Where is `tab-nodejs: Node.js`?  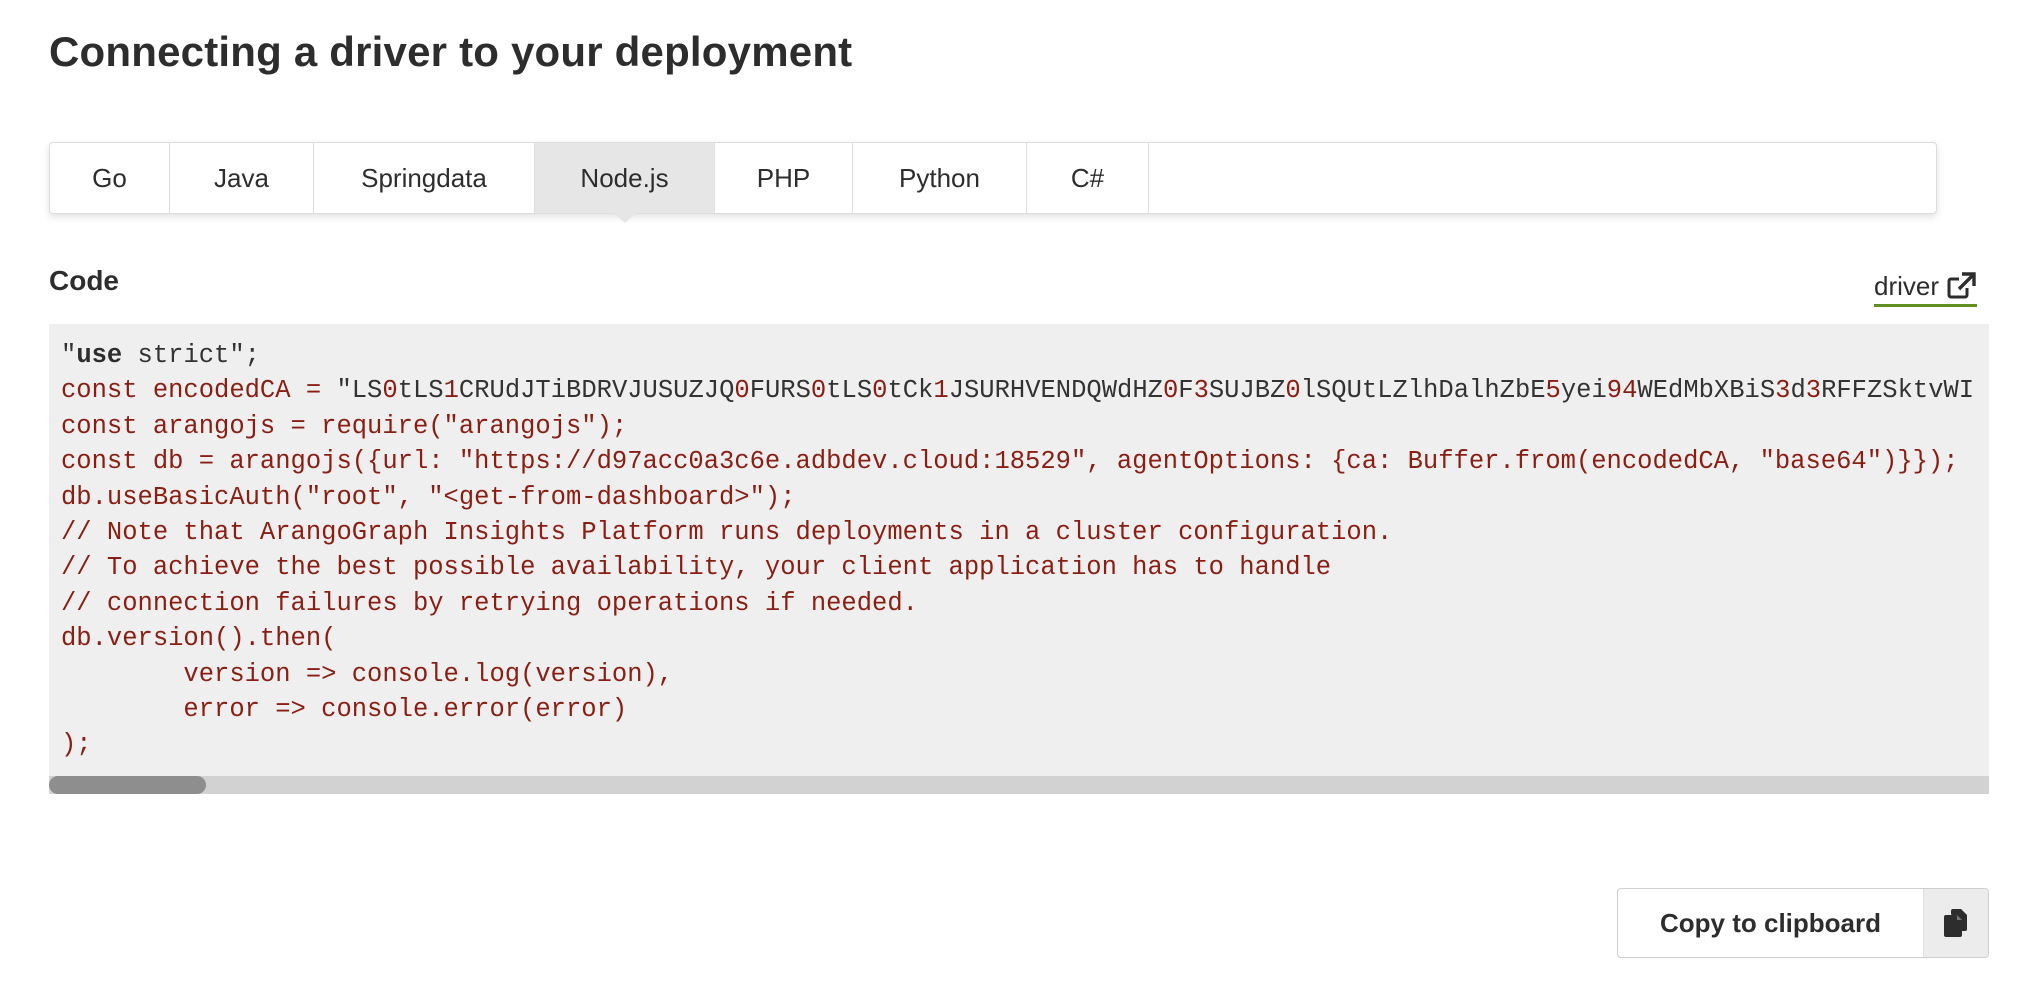 tab-nodejs: Node.js is located at coordinates (625, 183).